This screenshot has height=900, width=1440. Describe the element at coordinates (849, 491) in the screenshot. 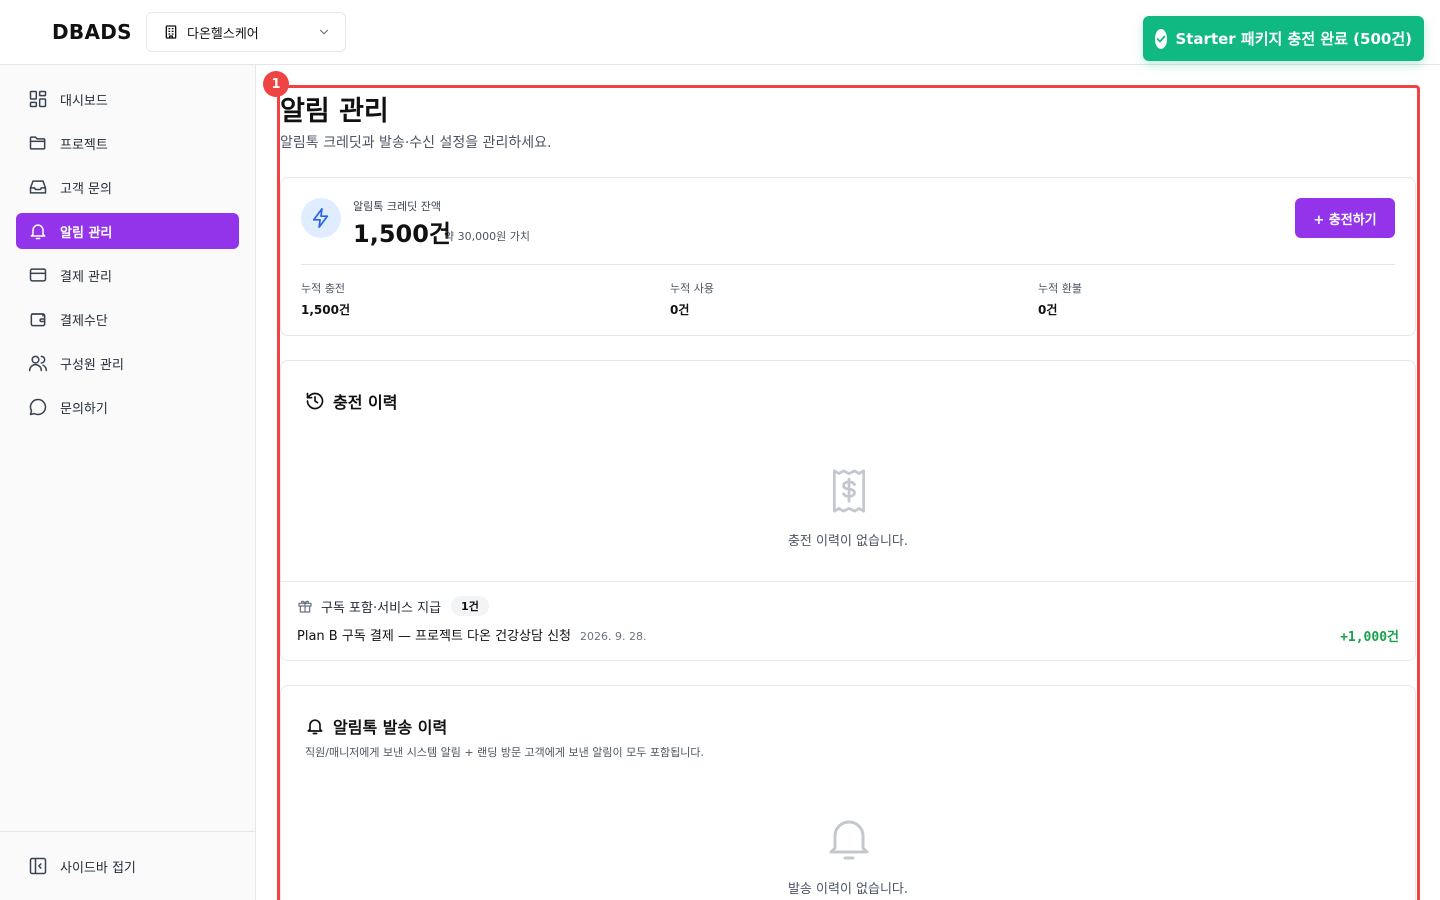

I see `receipt-icon` at that location.